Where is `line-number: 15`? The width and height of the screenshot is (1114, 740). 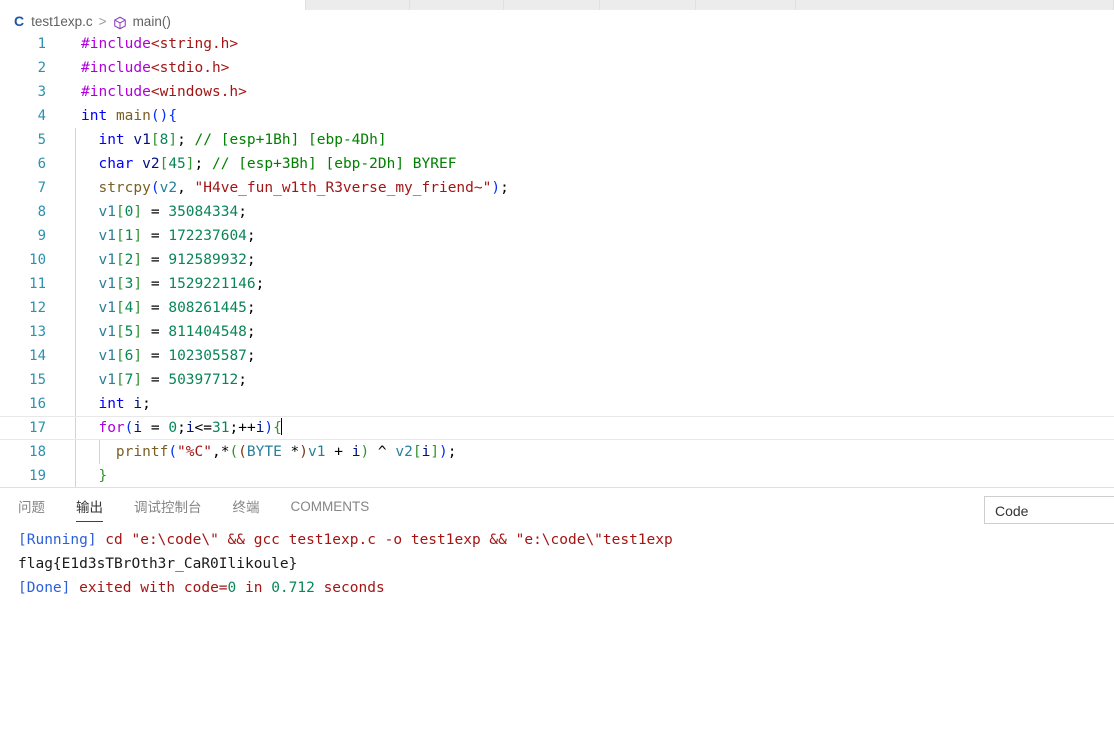 line-number: 15 is located at coordinates (37, 380).